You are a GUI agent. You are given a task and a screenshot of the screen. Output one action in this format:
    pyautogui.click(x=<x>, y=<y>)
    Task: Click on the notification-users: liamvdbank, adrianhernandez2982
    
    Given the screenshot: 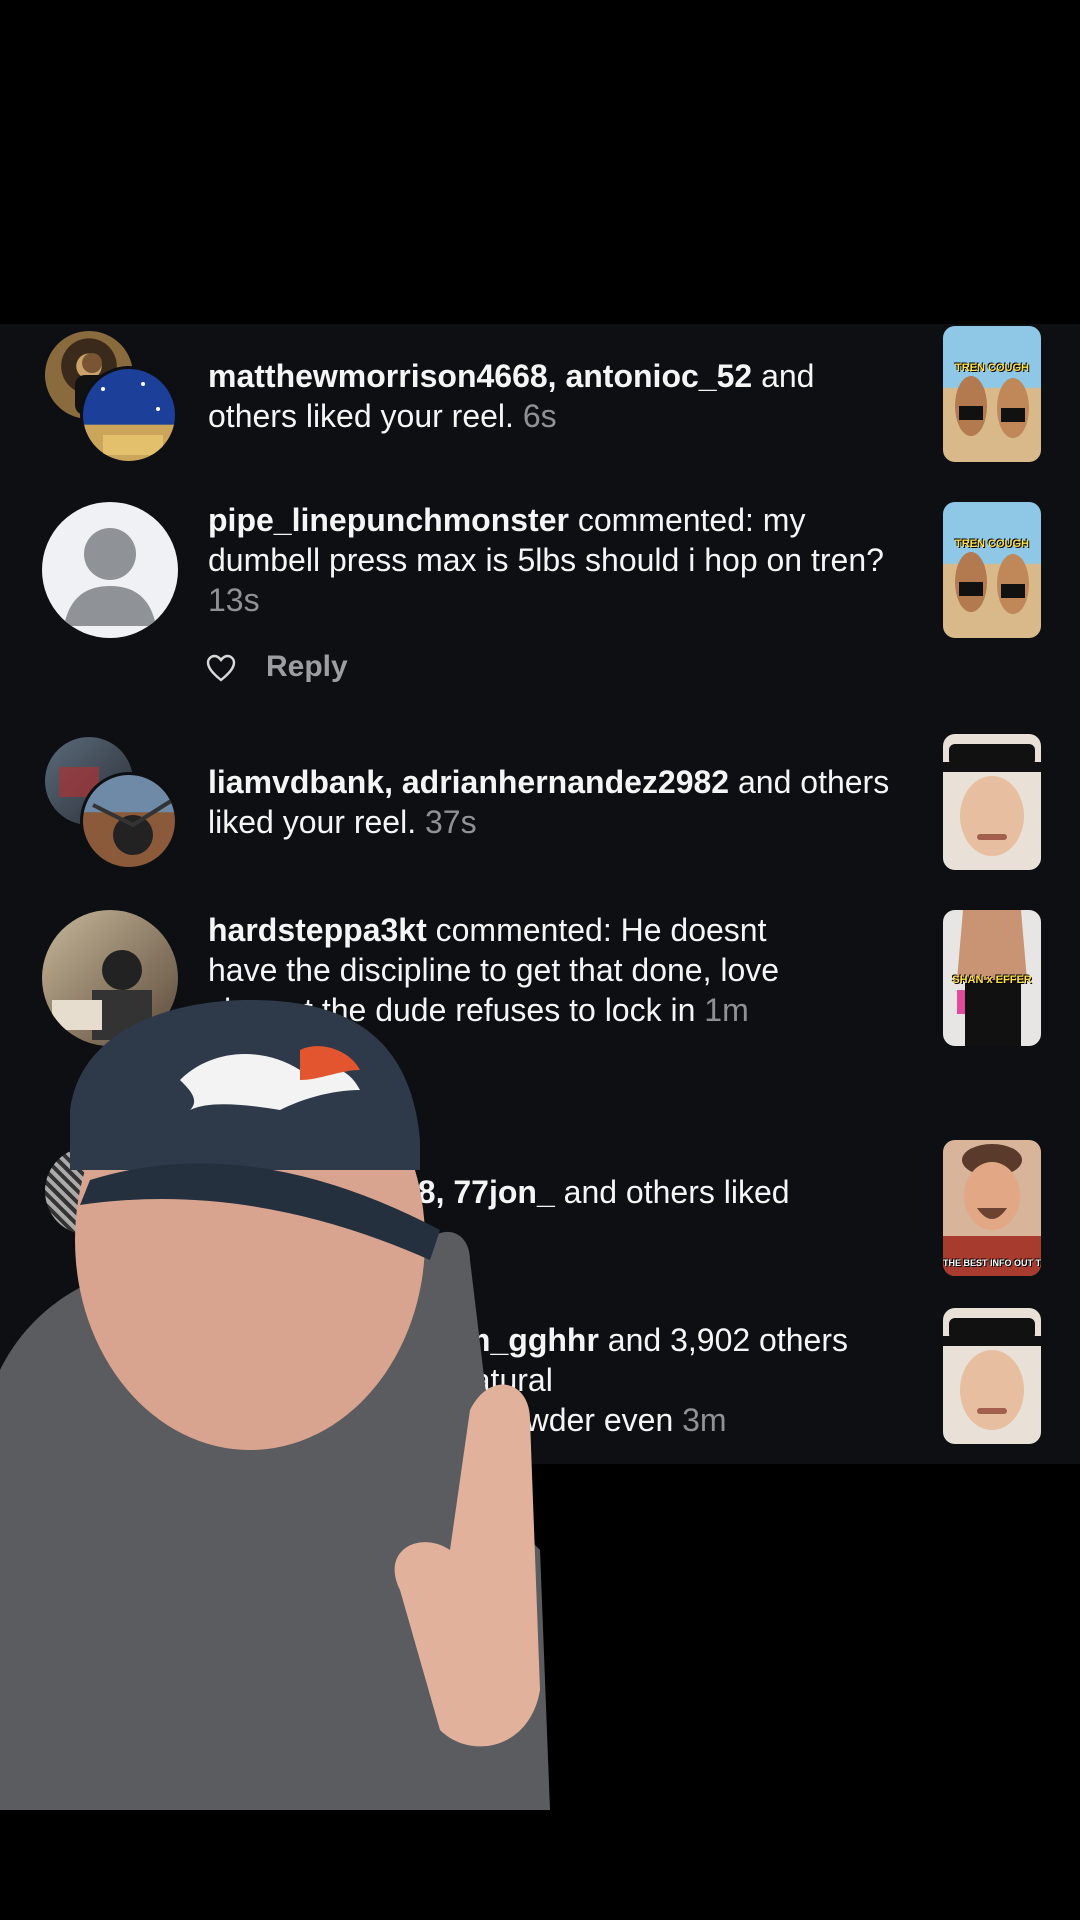 What is the action you would take?
    pyautogui.click(x=468, y=782)
    